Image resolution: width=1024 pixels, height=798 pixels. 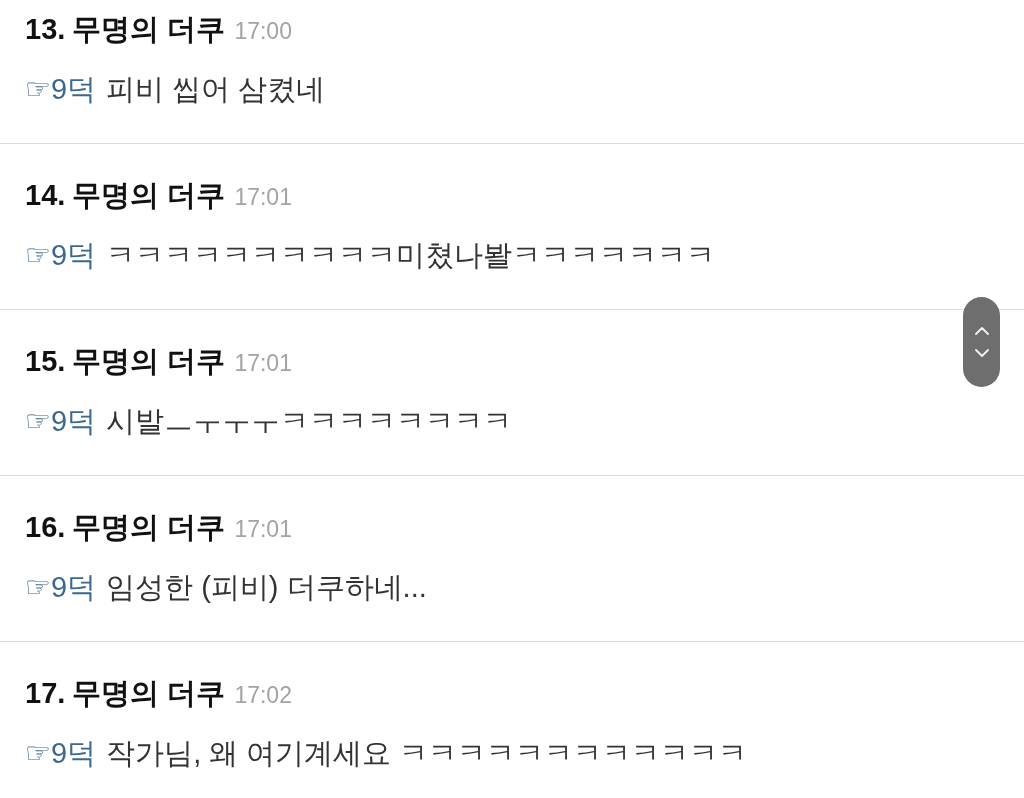 I want to click on comment-number: 15., so click(x=45, y=361).